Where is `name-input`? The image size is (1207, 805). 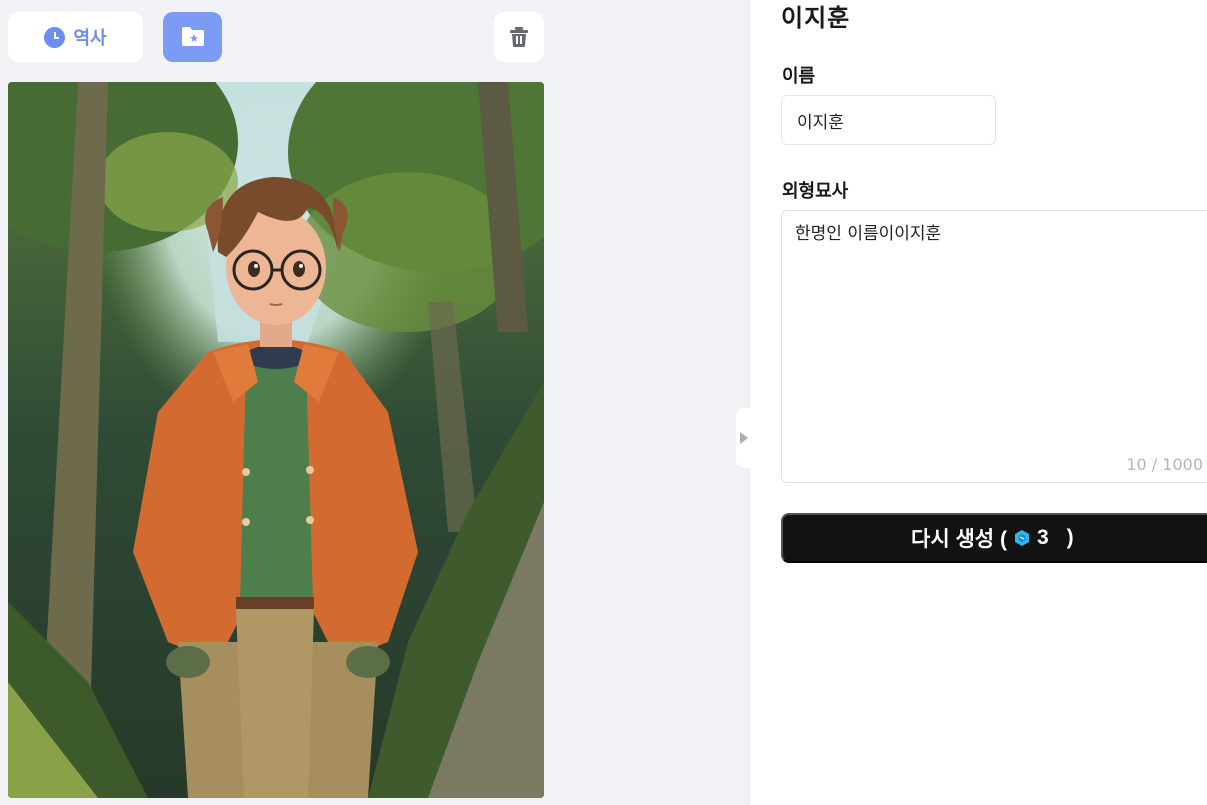 name-input is located at coordinates (888, 120).